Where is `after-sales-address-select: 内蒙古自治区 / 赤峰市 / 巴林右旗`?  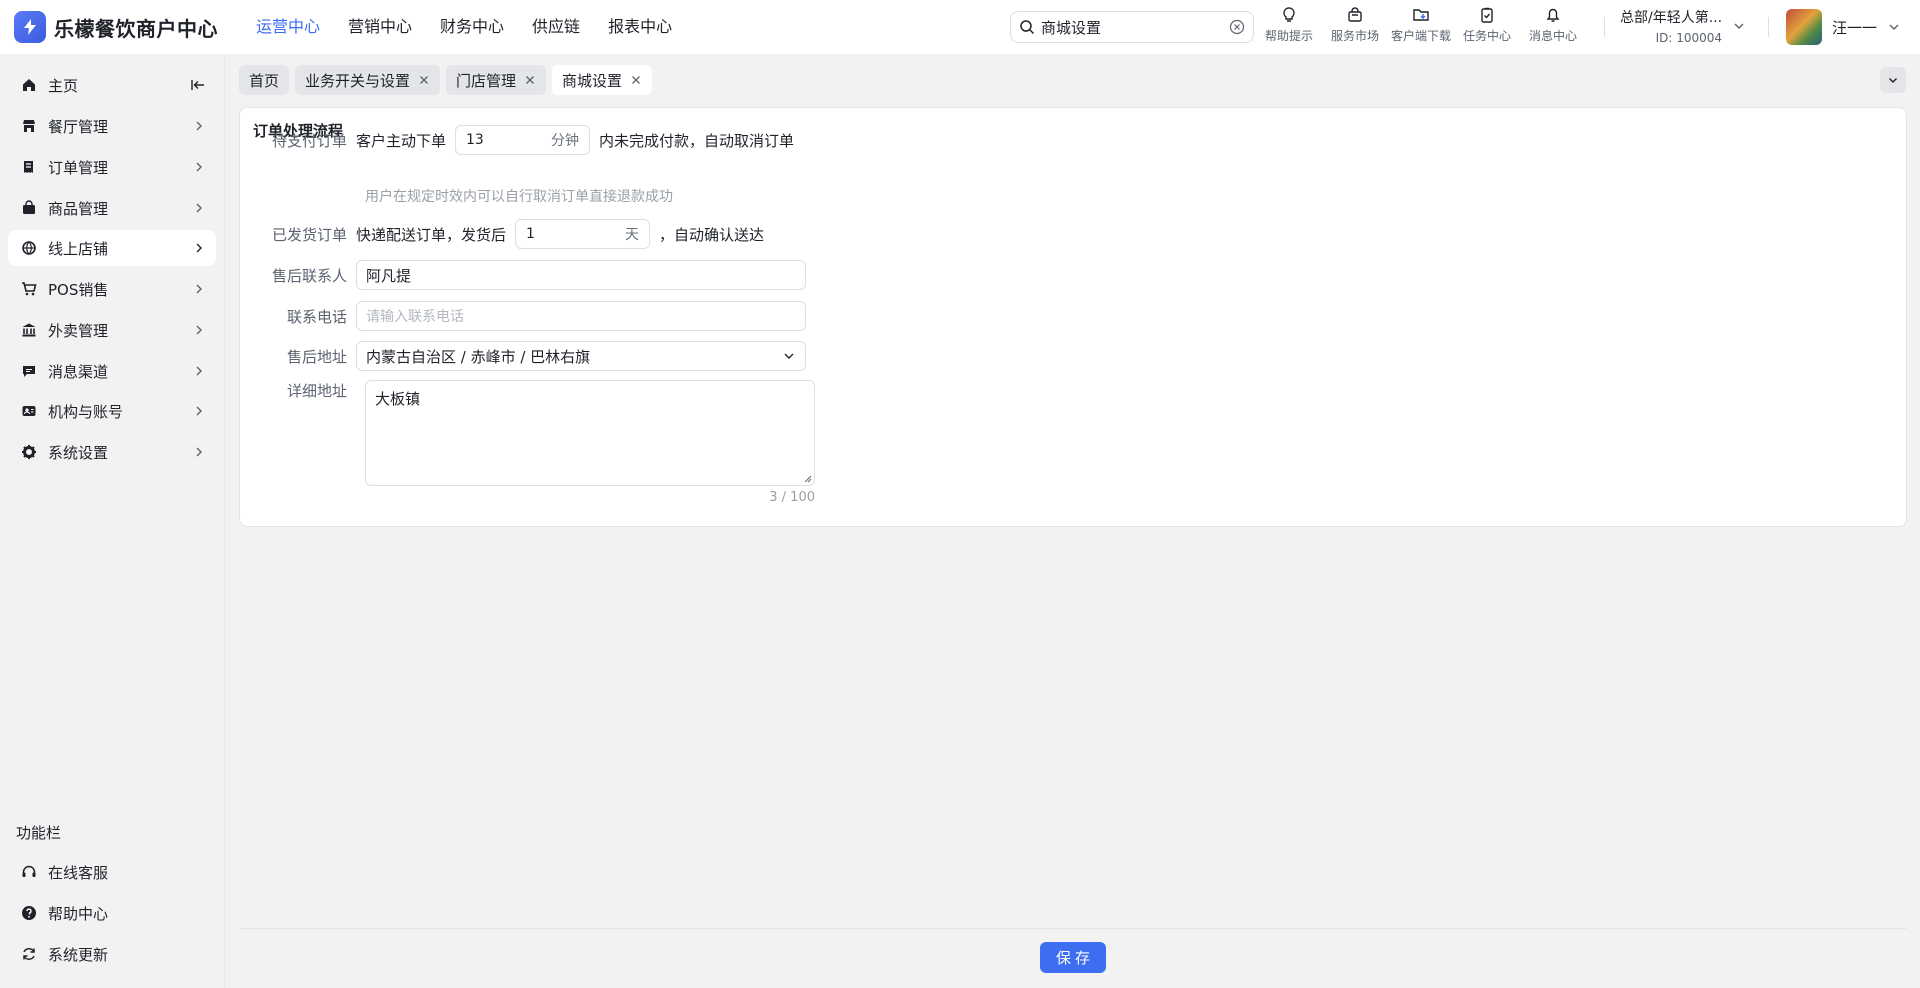
after-sales-address-select: 内蒙古自治区 / 赤峰市 / 巴林右旗 is located at coordinates (581, 356).